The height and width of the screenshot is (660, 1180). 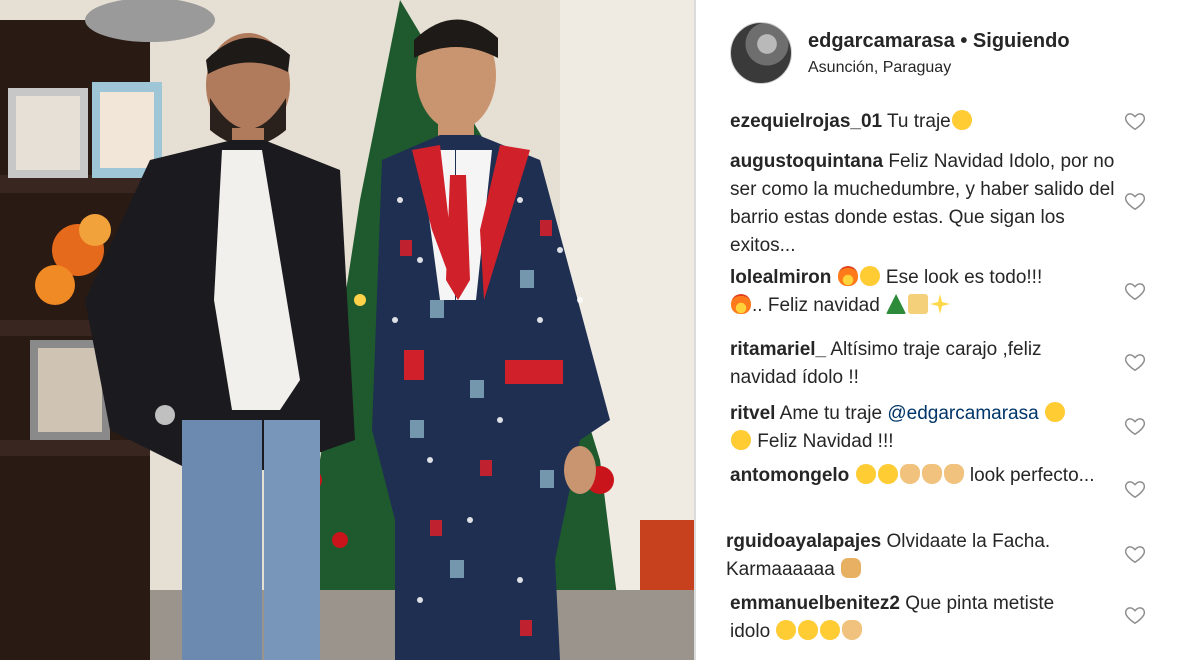 I want to click on post-username-row: edgarcamarasa • Siguiendo, so click(x=939, y=41).